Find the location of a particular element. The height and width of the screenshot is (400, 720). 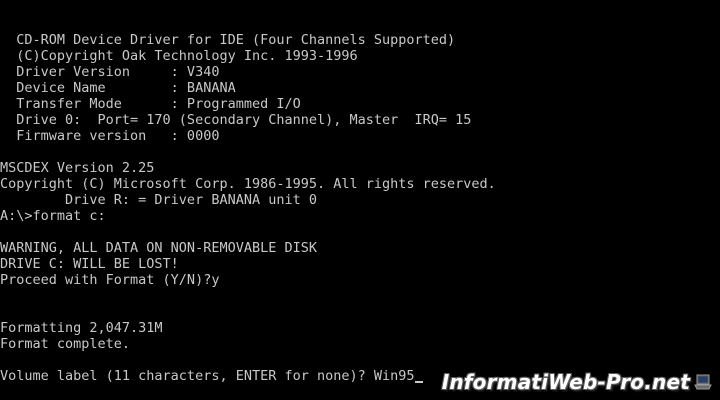

laptop-logo-icon is located at coordinates (703, 382).